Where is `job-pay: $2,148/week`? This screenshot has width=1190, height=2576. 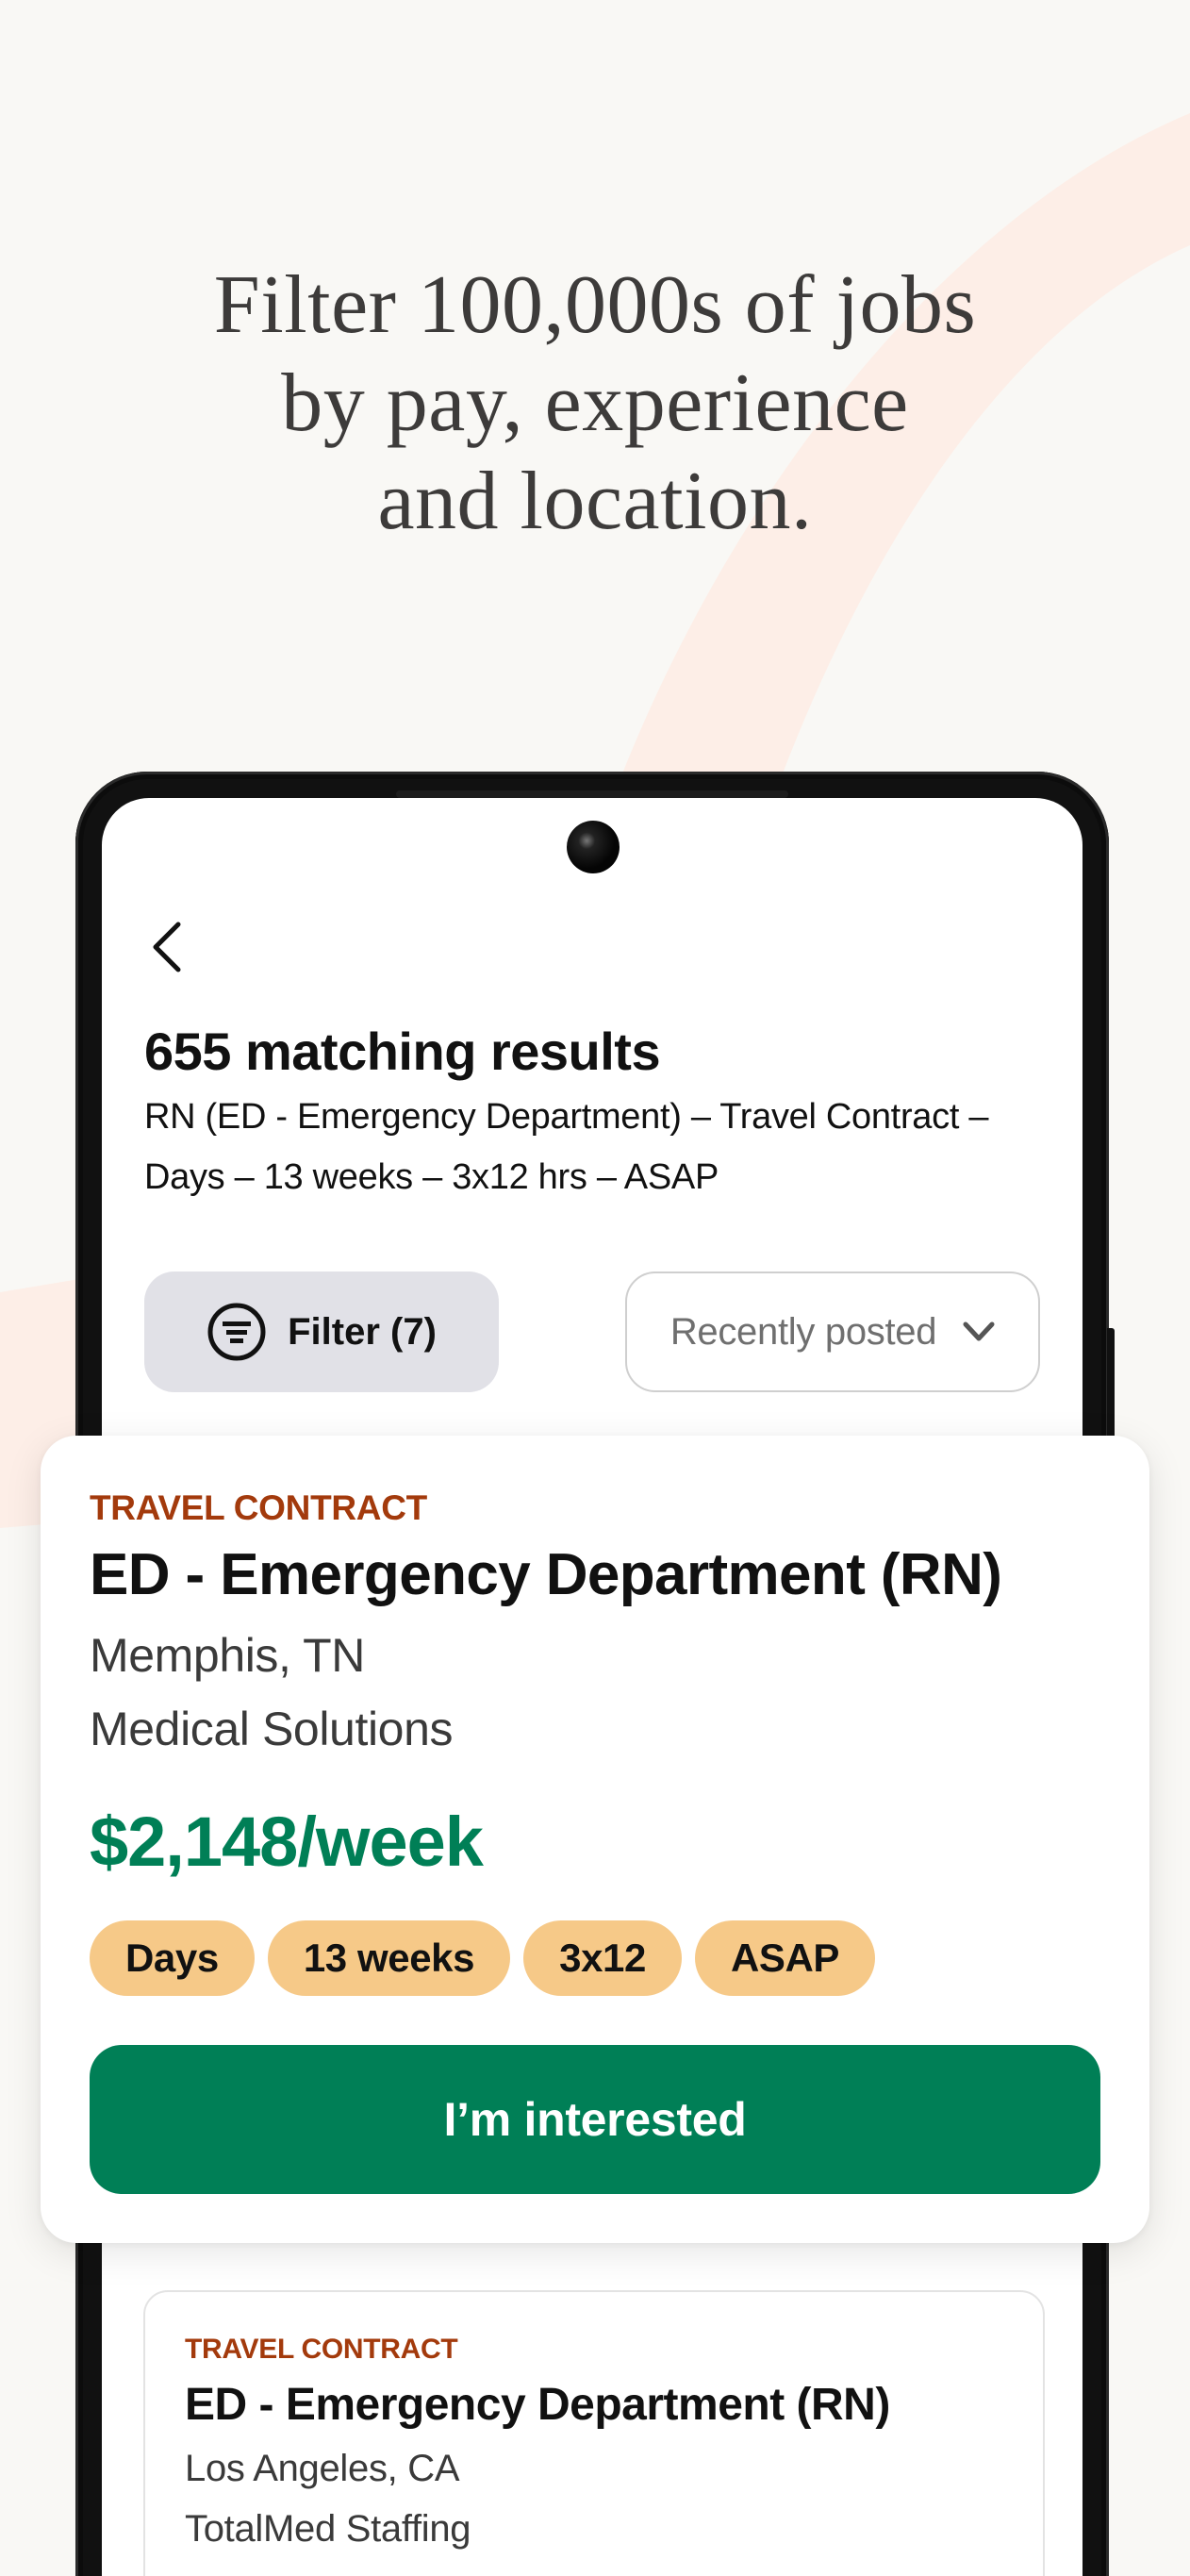 job-pay: $2,148/week is located at coordinates (287, 1842).